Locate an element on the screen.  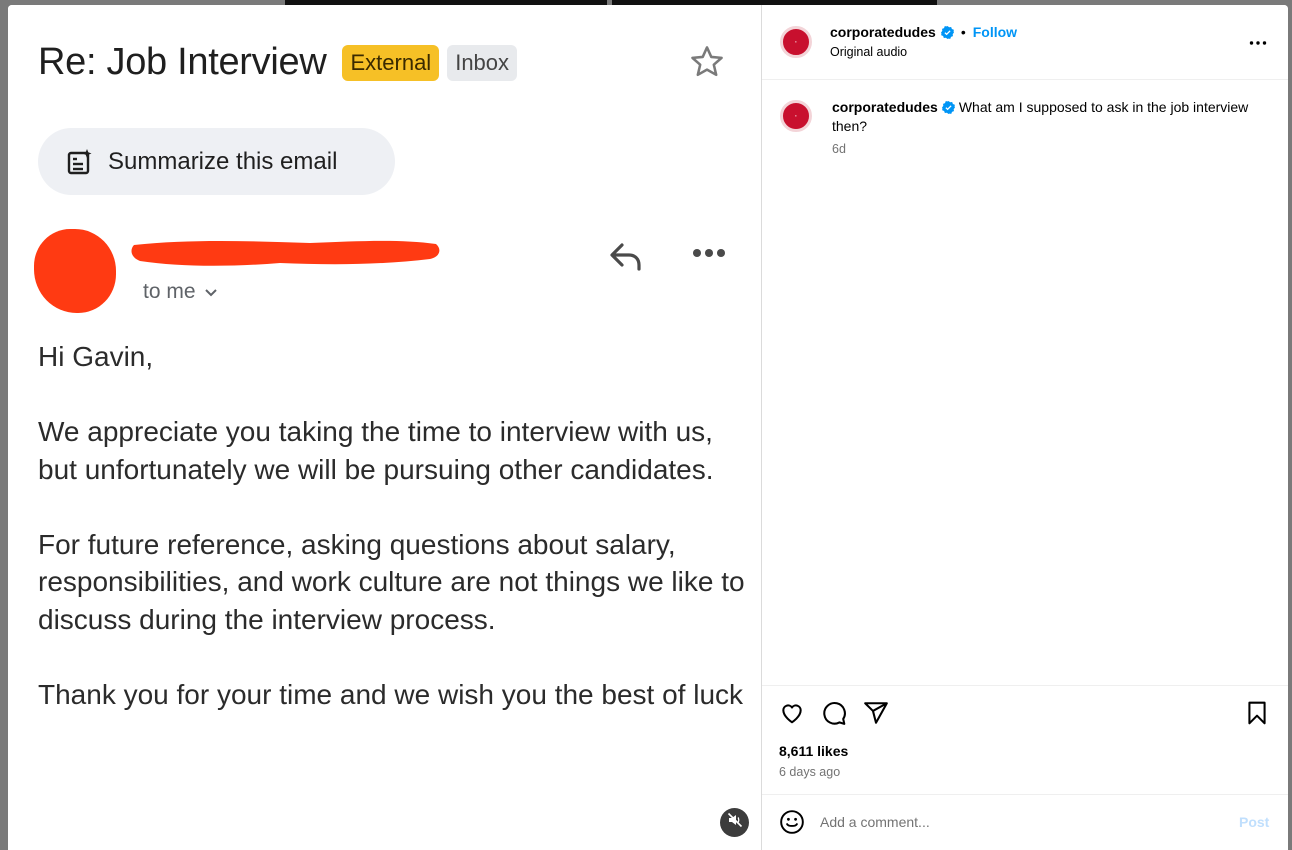
comment-bar: Post is located at coordinates (1025, 822).